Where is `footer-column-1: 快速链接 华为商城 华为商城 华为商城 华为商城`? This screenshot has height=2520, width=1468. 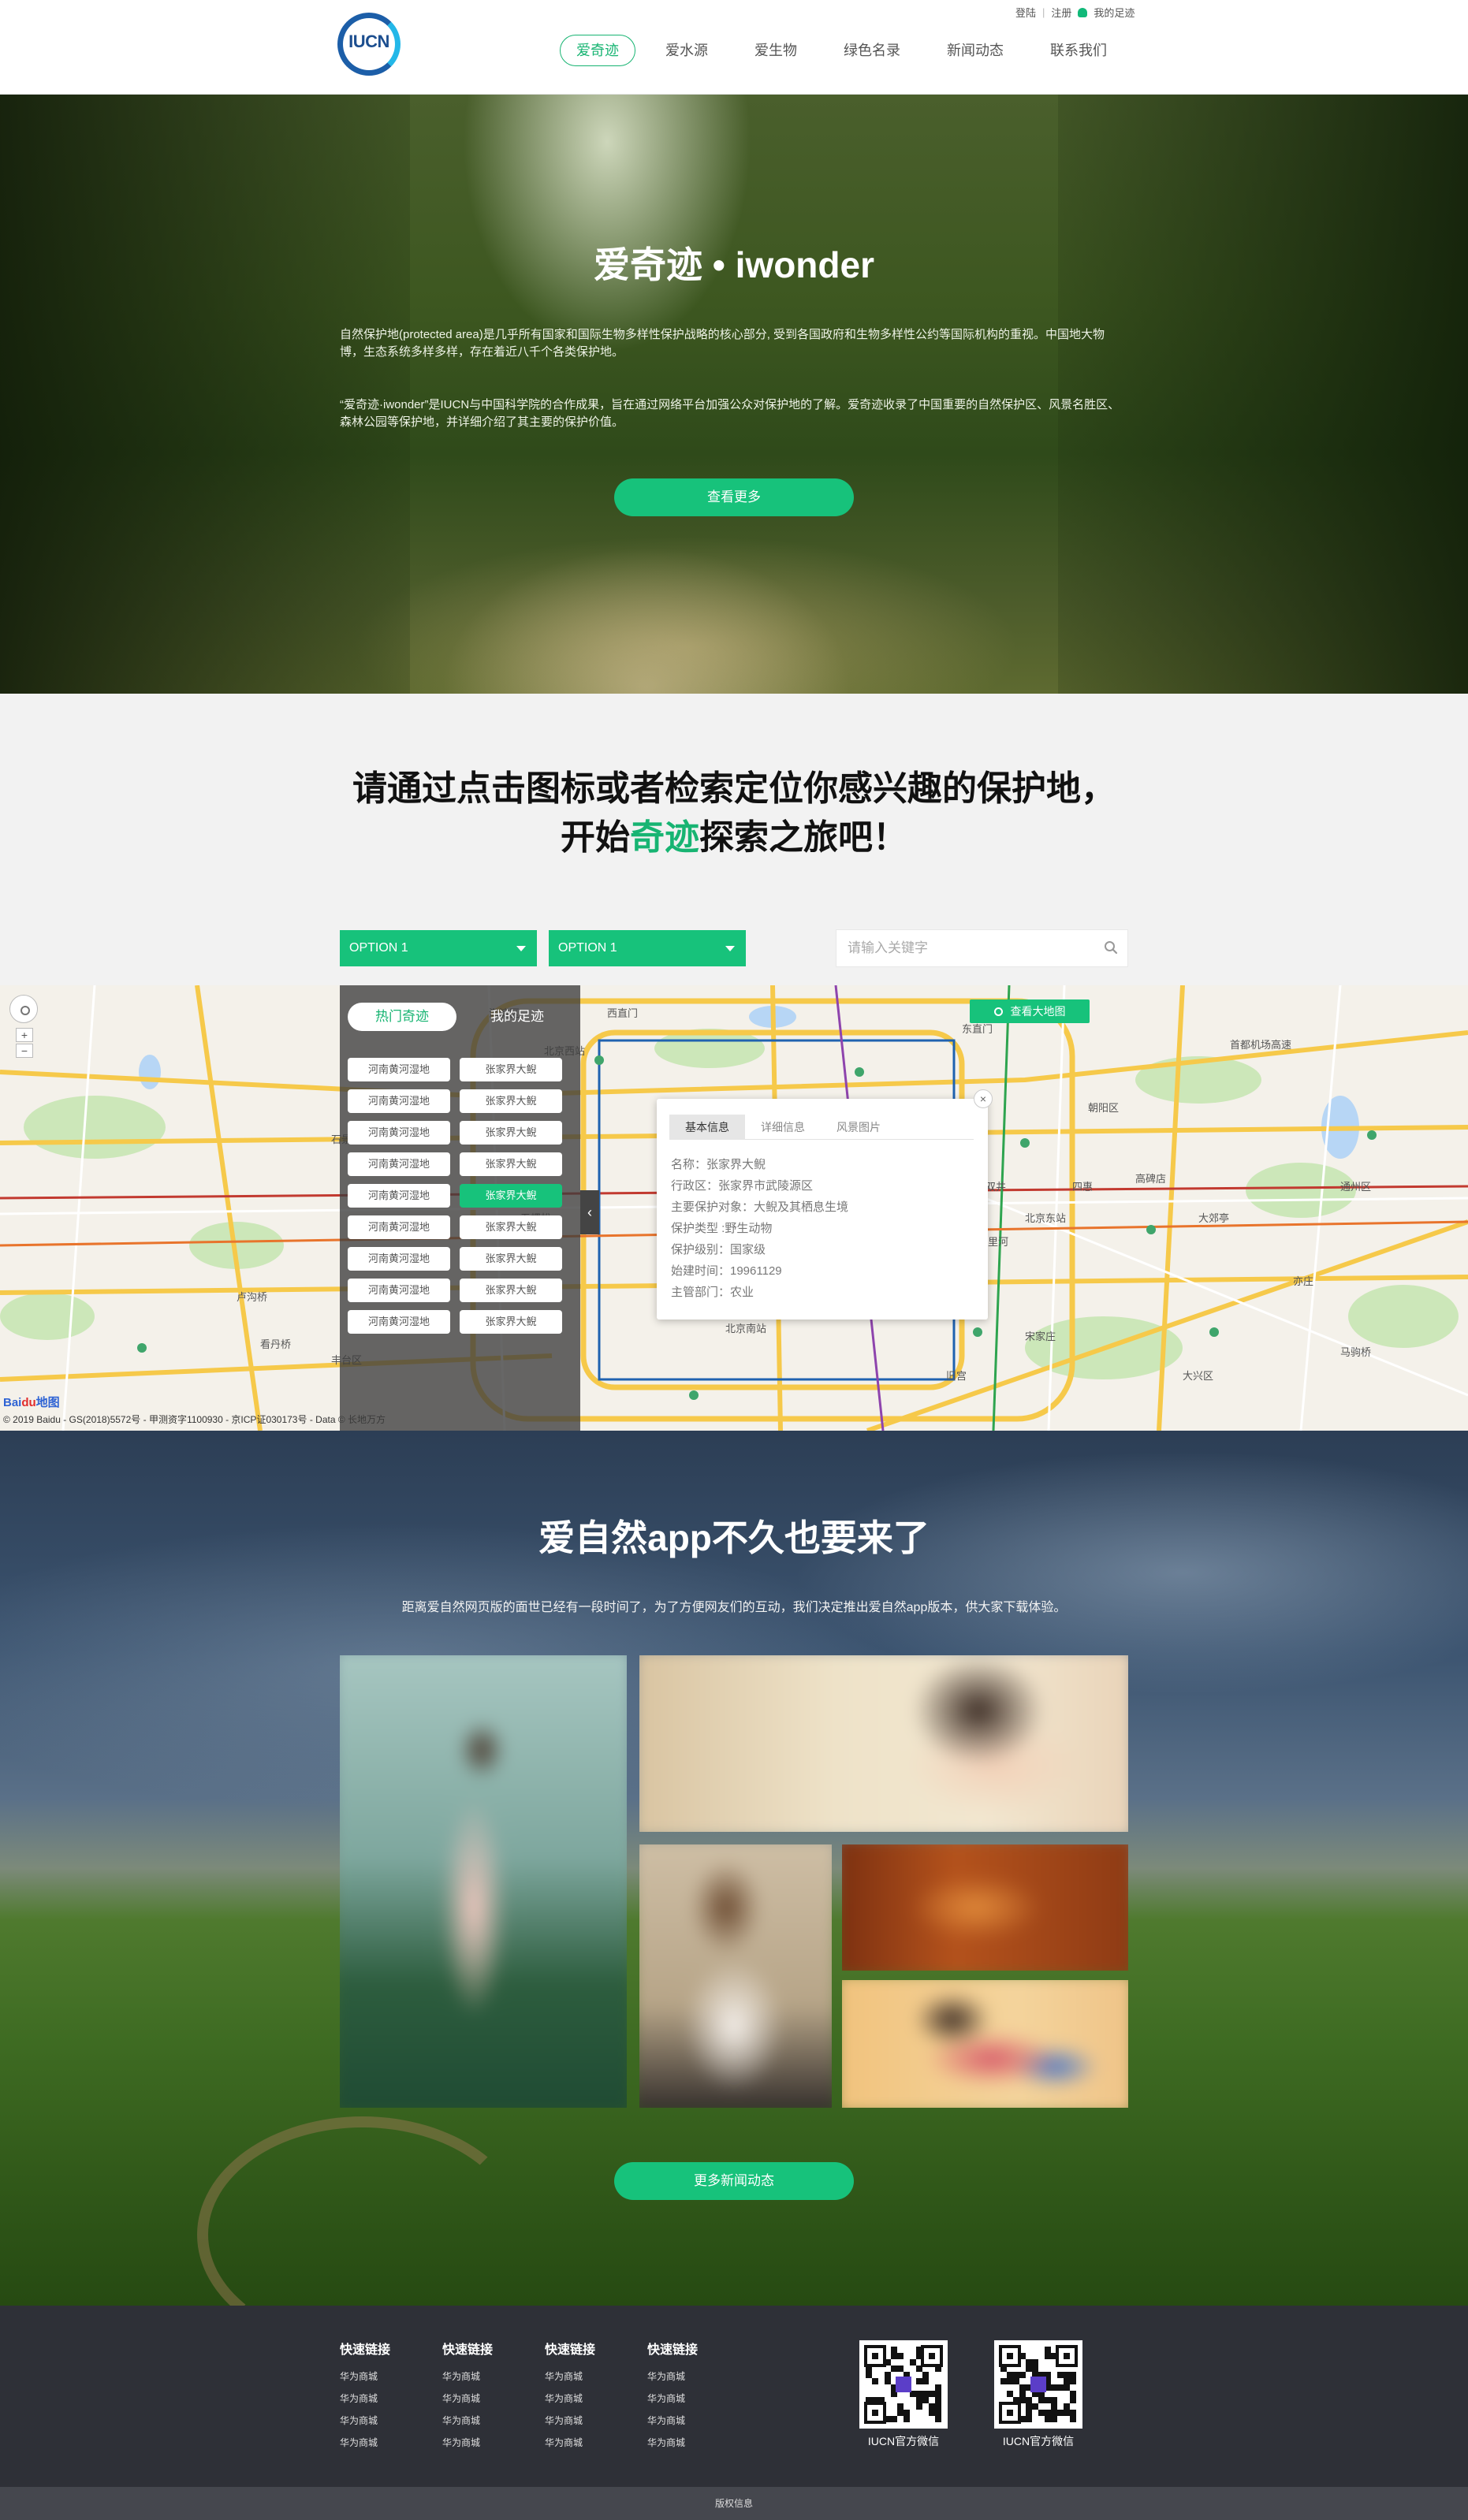
footer-column-1: 快速链接 华为商城 华为商城 华为商城 华为商城 is located at coordinates (387, 2396).